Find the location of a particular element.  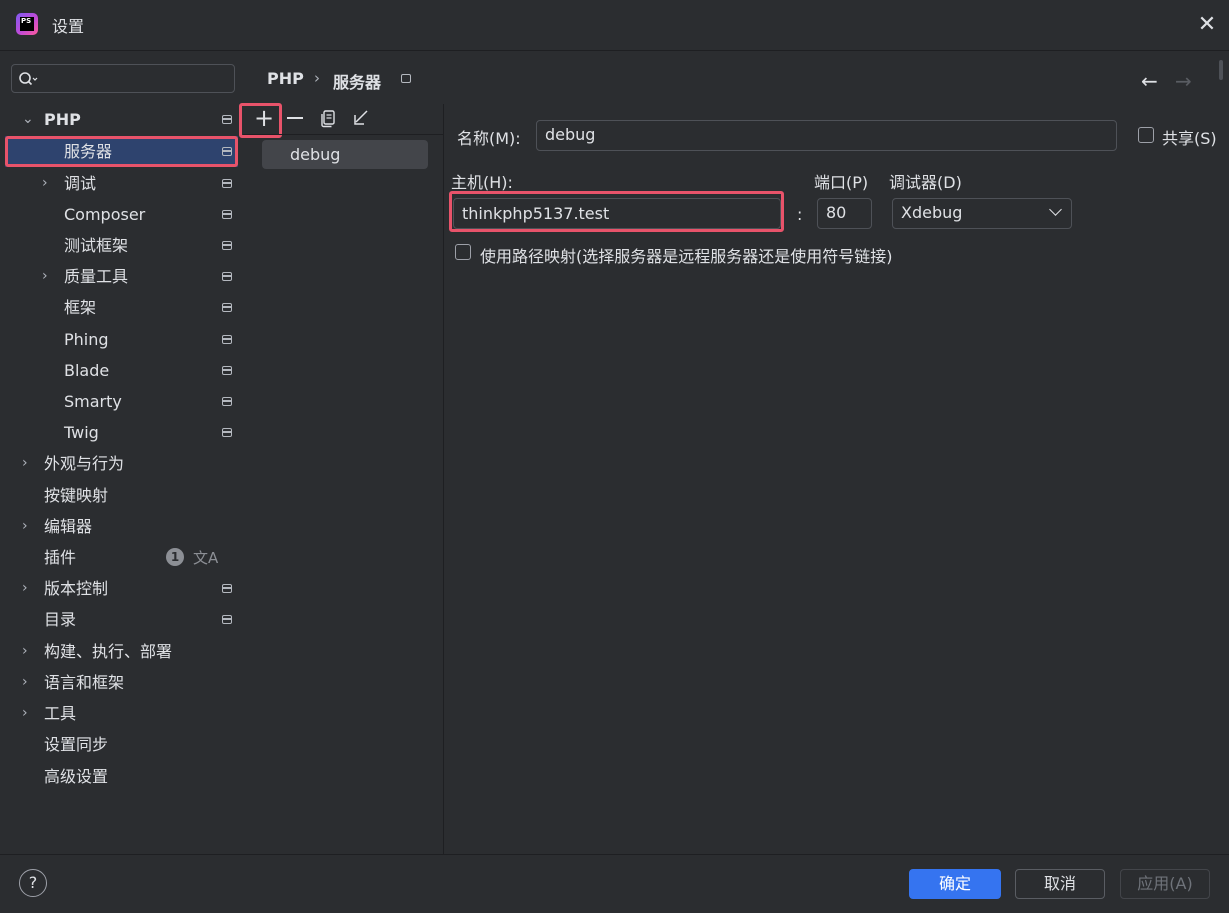

tree-item-vcs: › 版本控制 is located at coordinates (121, 588).